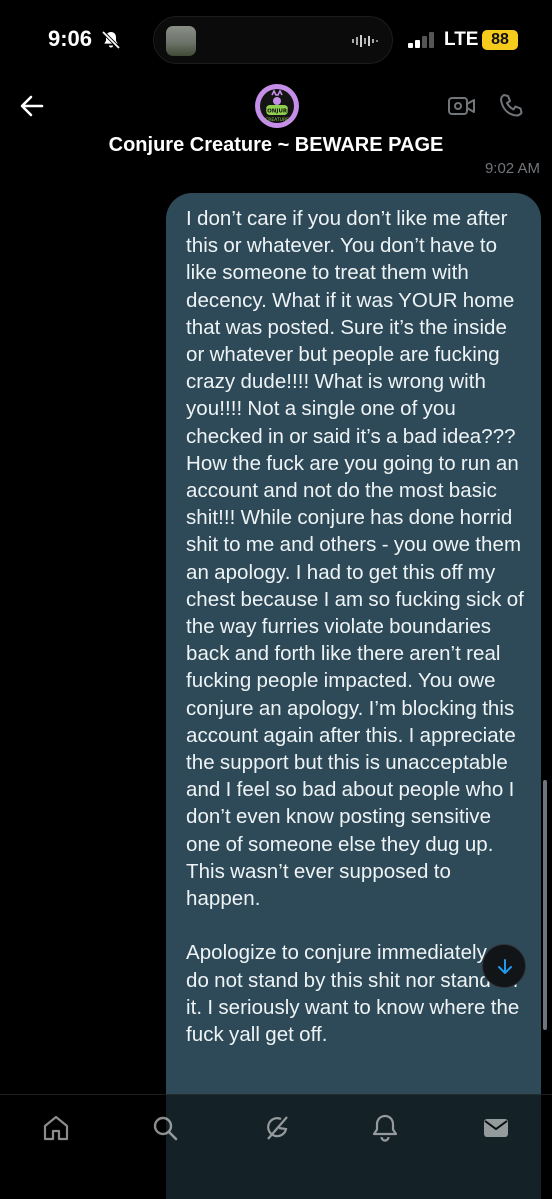 Image resolution: width=552 pixels, height=1199 pixels. I want to click on scrollbar, so click(545, 905).